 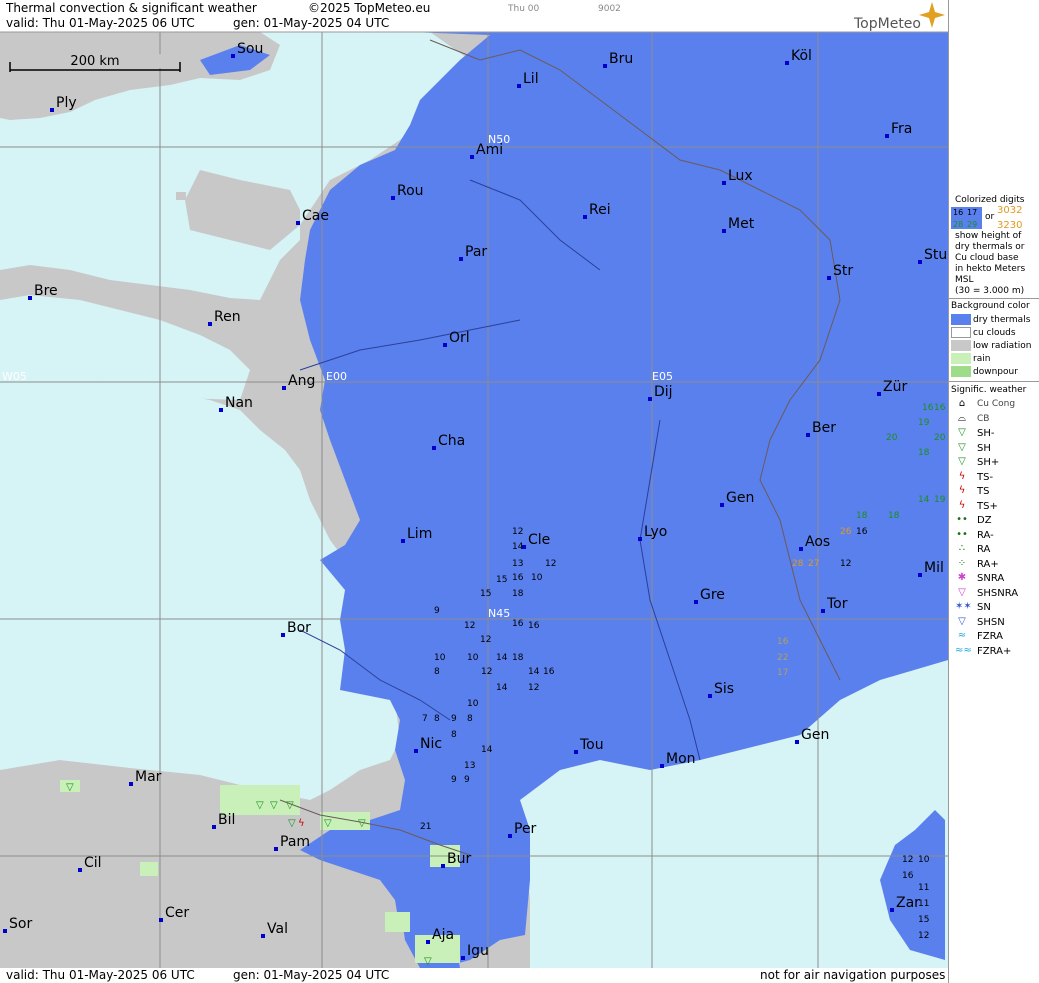 What do you see at coordinates (990, 269) in the screenshot?
I see `legend-explain-4: in hekto Meters` at bounding box center [990, 269].